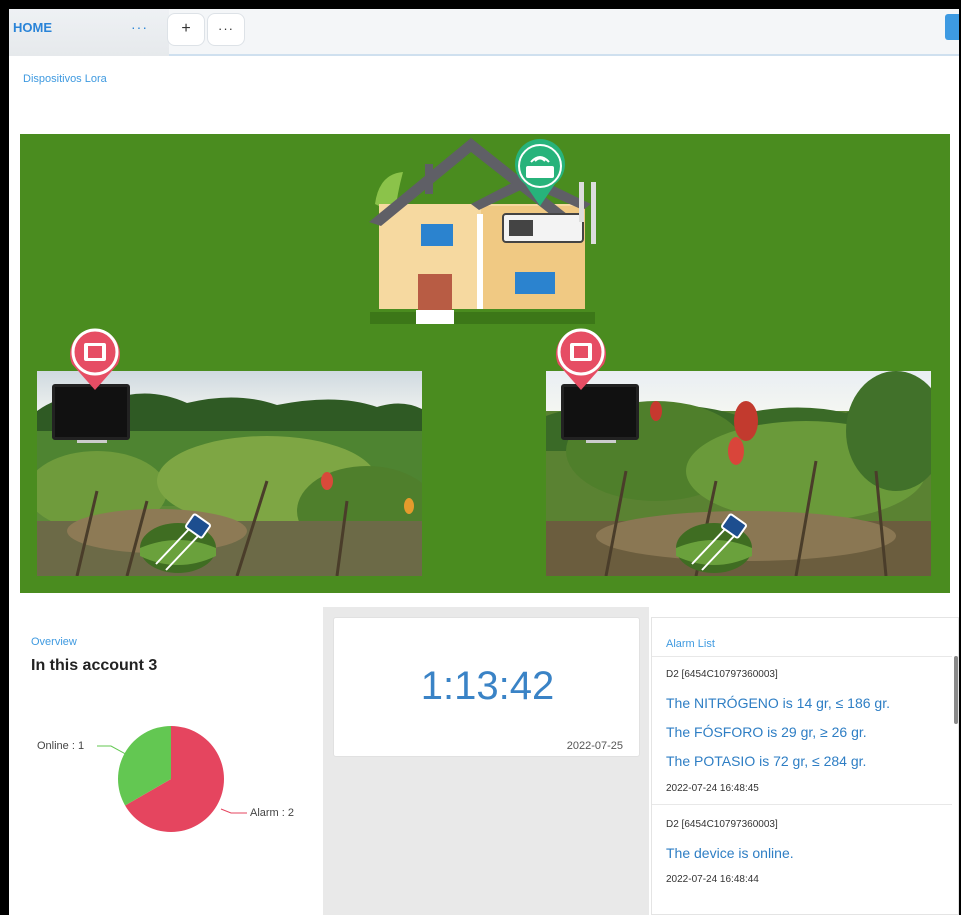 This screenshot has height=915, width=961. I want to click on status-pie-chart, so click(167, 766).